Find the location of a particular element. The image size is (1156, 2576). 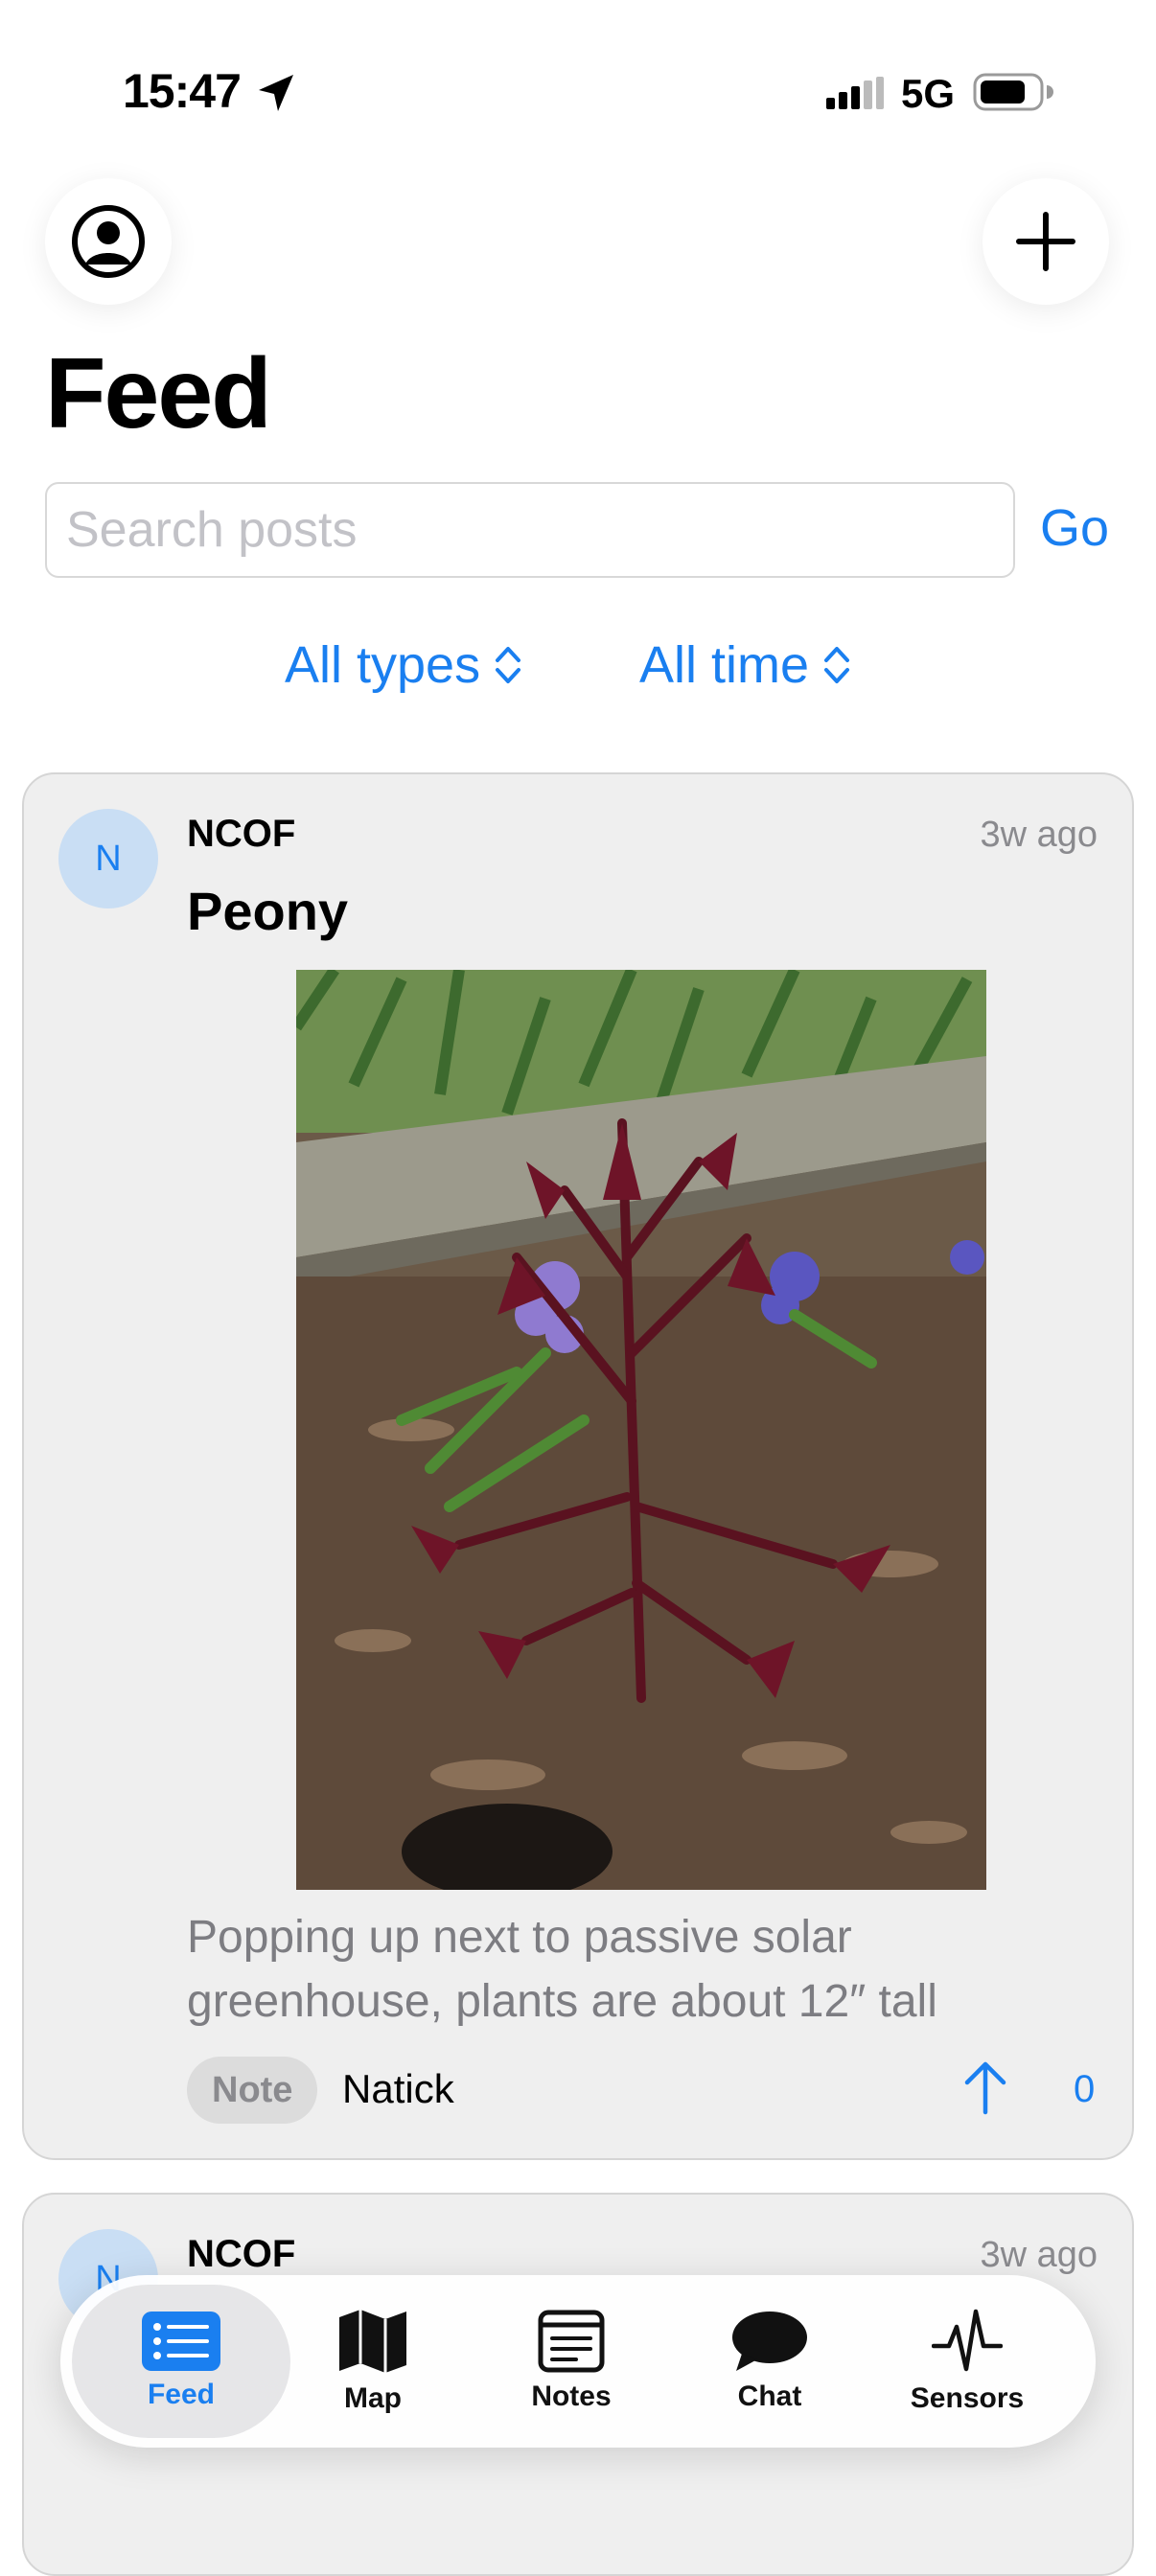

profile-button is located at coordinates (108, 241).